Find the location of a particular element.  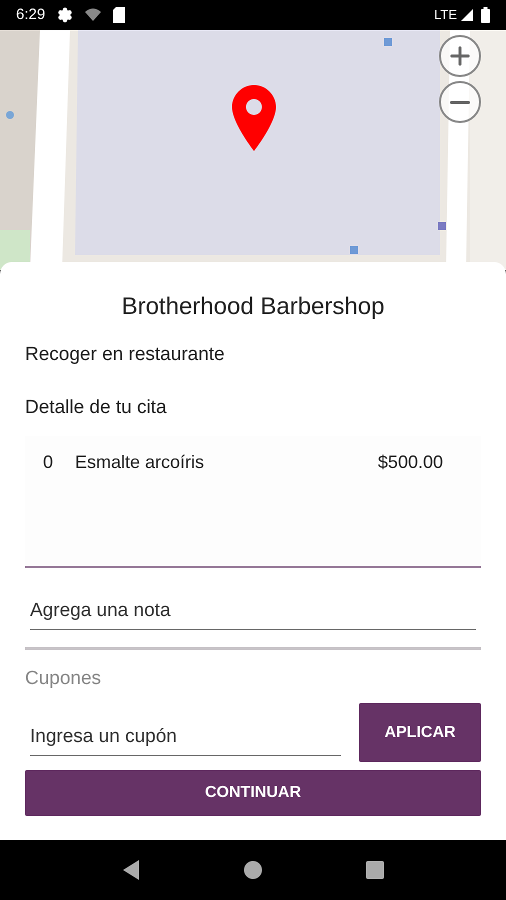

battery-icon is located at coordinates (485, 15).